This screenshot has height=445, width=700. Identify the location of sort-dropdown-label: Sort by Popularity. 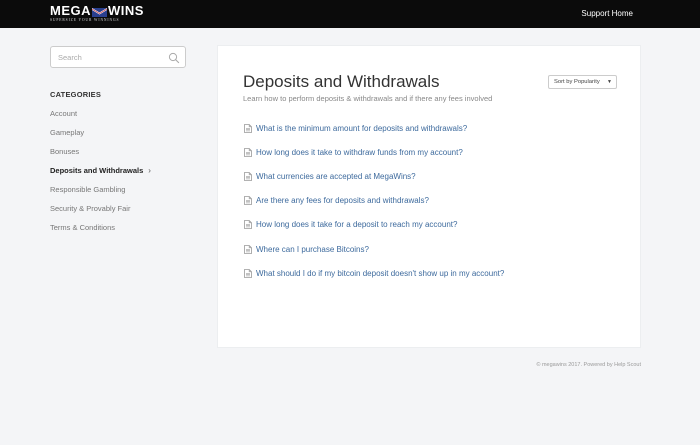
(577, 82).